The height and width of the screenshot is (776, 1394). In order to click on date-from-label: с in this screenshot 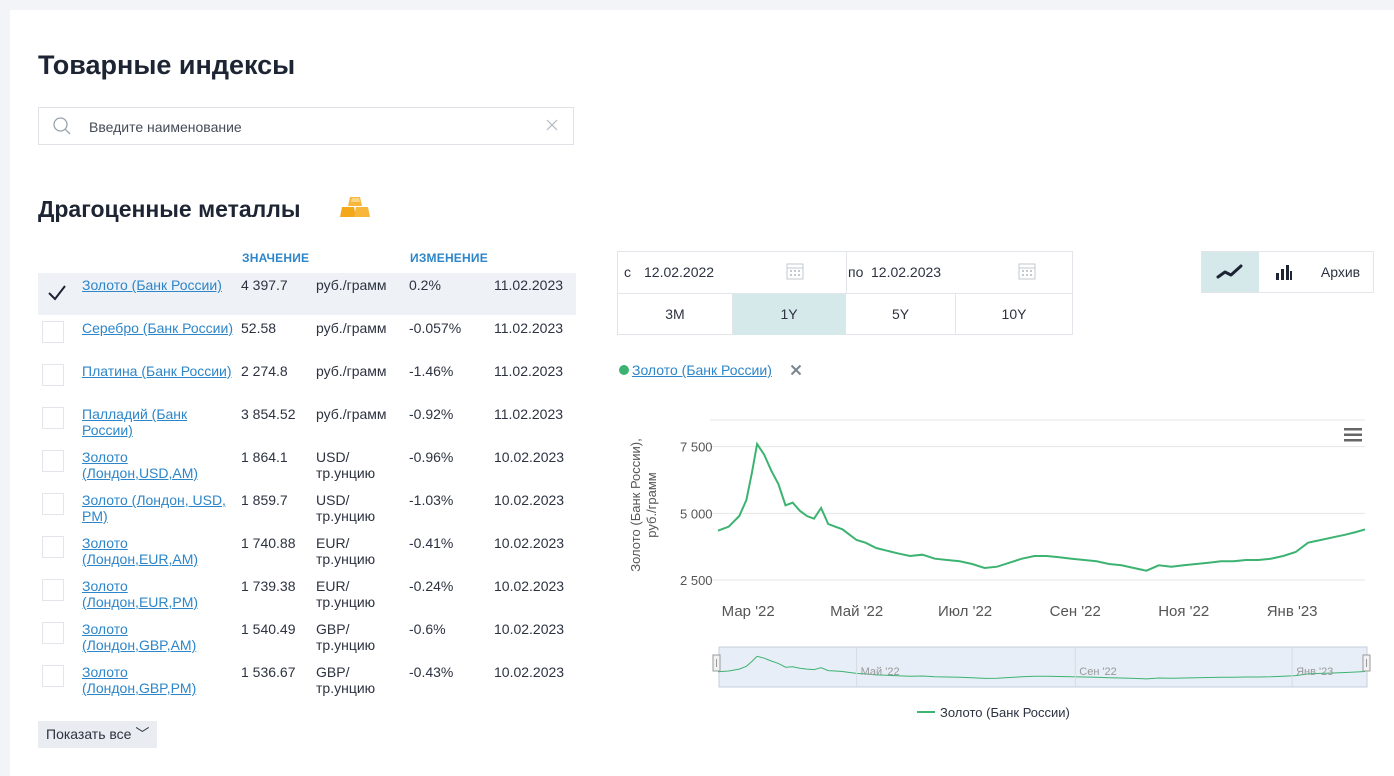, I will do `click(627, 272)`.